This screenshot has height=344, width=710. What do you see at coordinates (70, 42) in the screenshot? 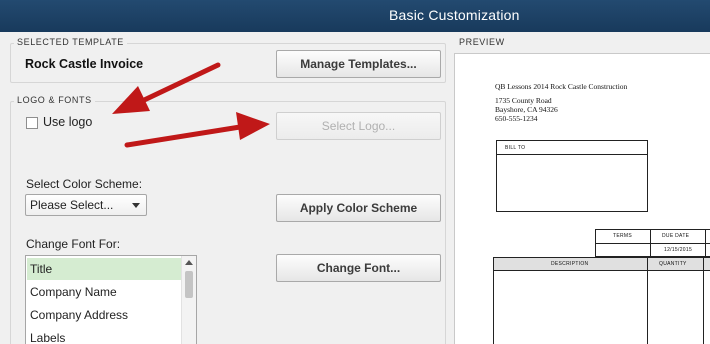
I see `selected-template-legend: SELECTED TEMPLATE` at bounding box center [70, 42].